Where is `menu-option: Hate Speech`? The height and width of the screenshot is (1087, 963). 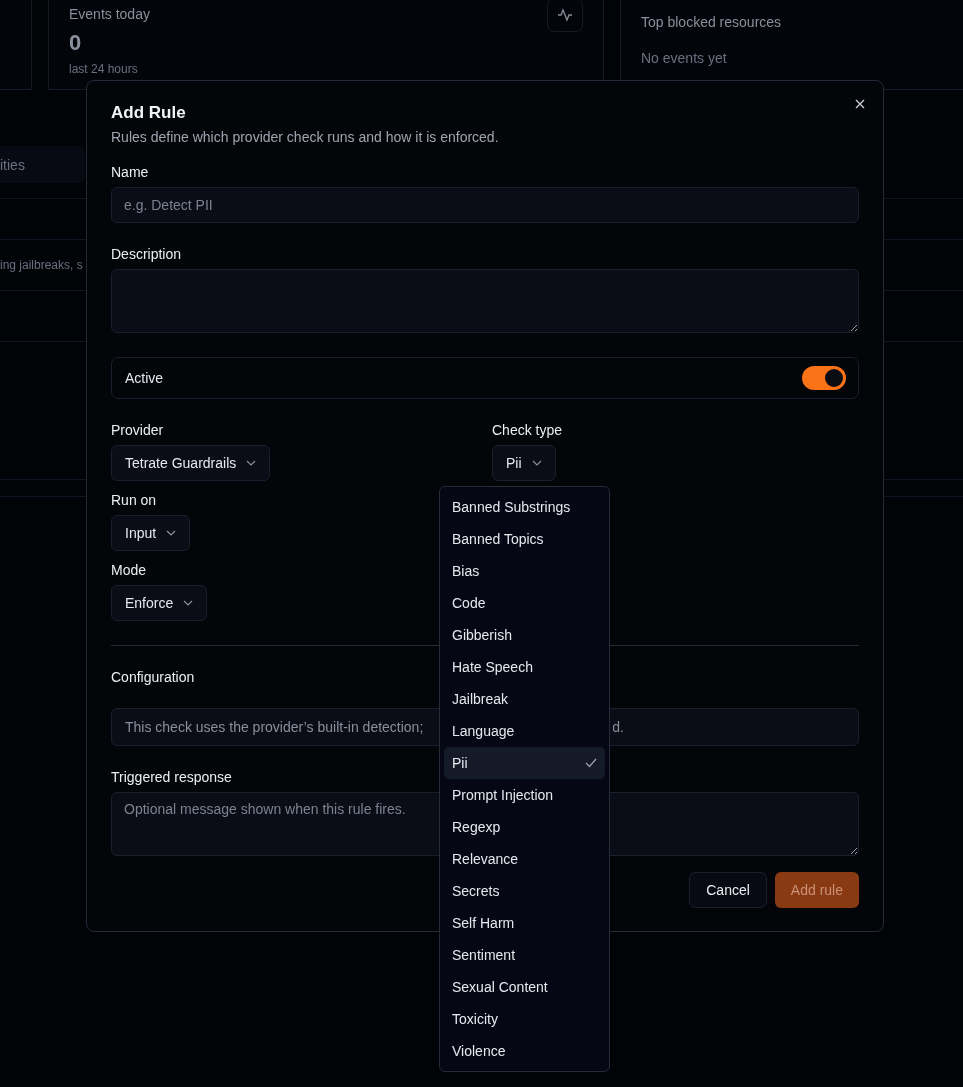
menu-option: Hate Speech is located at coordinates (524, 667).